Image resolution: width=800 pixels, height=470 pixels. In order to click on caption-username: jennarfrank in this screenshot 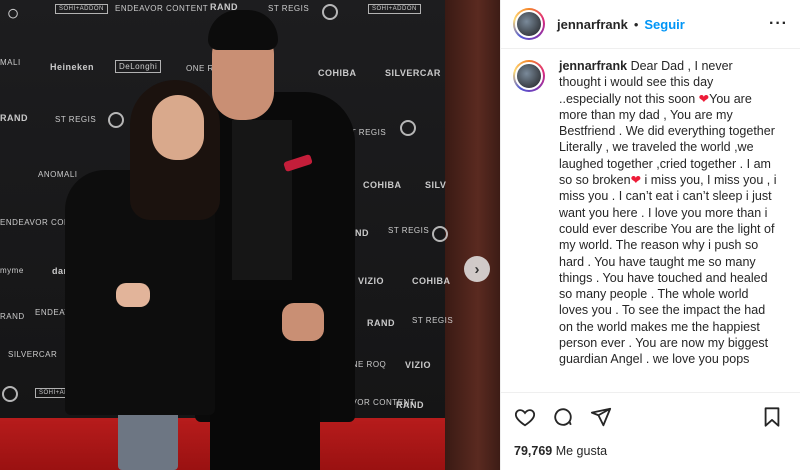, I will do `click(593, 66)`.